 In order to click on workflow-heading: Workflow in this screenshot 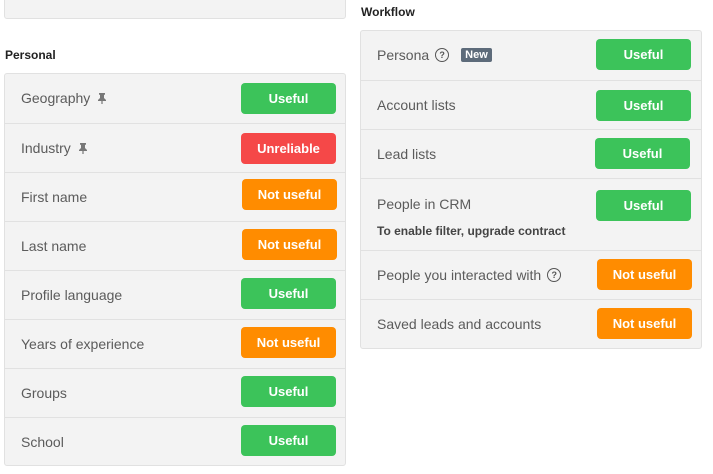, I will do `click(388, 12)`.